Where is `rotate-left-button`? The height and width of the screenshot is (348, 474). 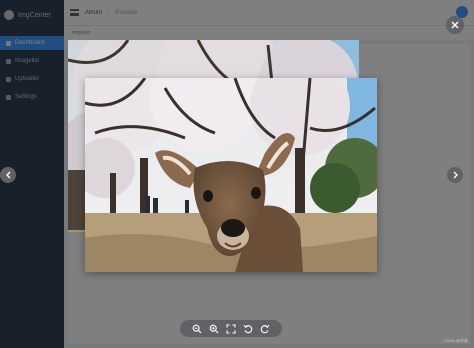 rotate-left-button is located at coordinates (248, 329).